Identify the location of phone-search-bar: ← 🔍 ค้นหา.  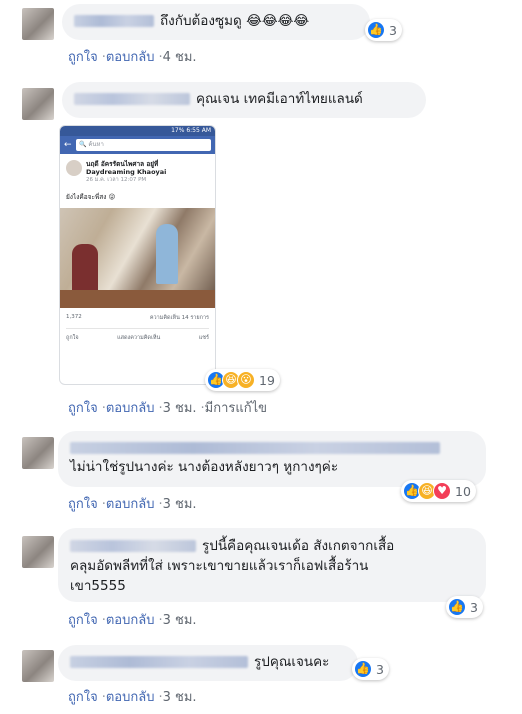
(137, 145).